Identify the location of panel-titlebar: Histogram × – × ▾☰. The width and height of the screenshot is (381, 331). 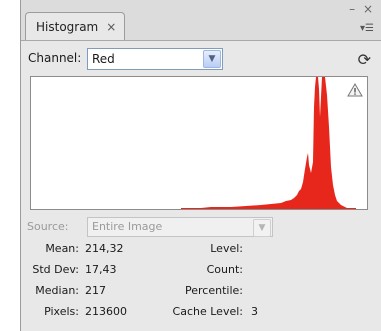
(201, 20).